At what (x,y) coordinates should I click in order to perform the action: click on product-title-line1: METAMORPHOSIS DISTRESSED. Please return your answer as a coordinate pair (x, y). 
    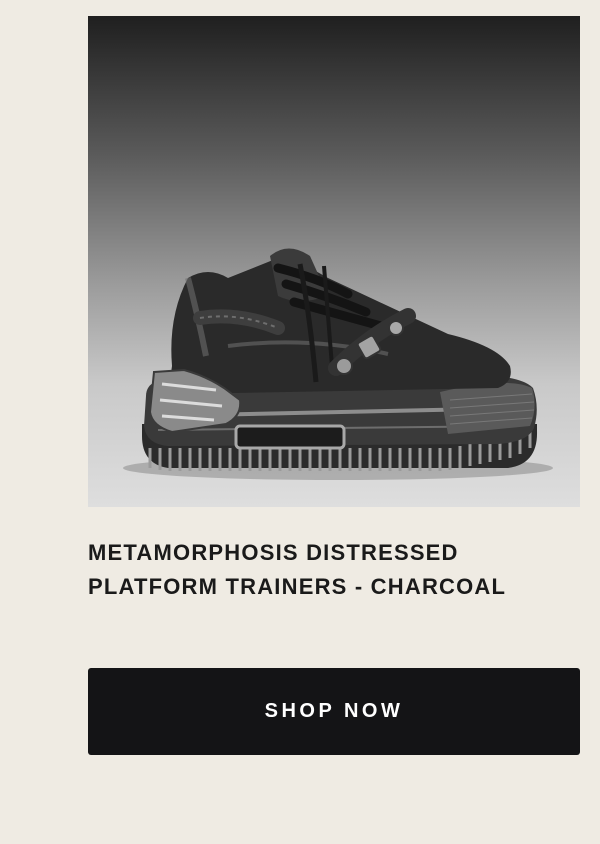
    Looking at the image, I should click on (273, 552).